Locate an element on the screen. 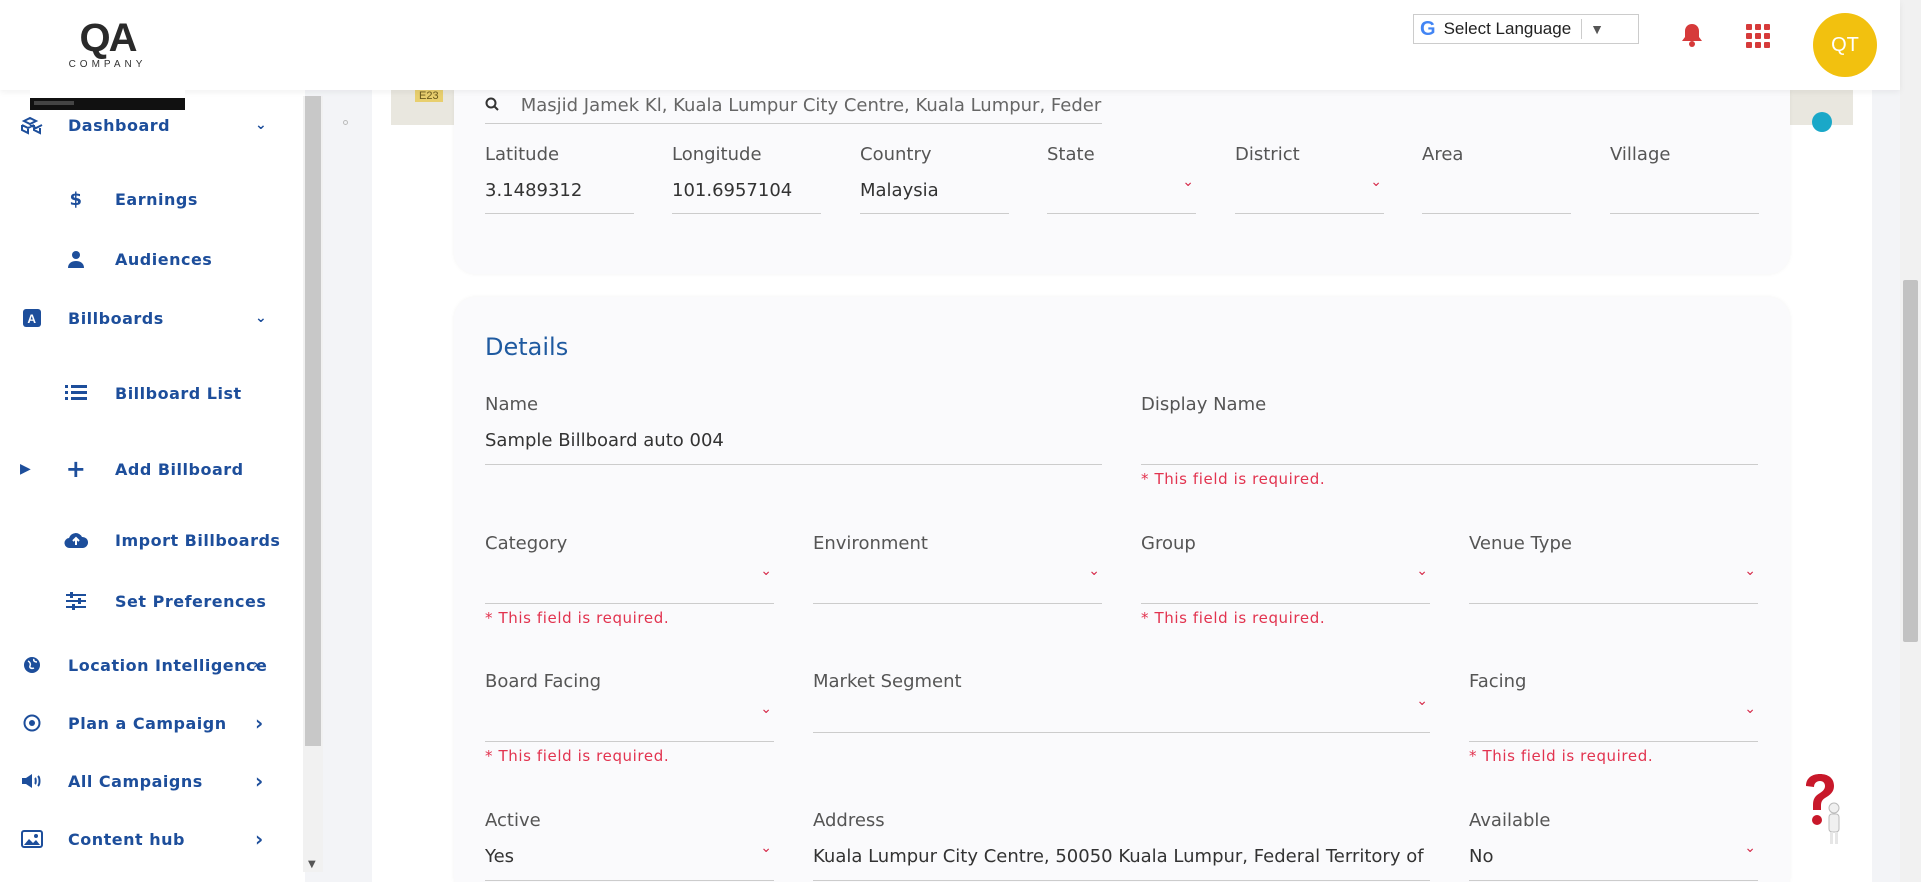  name-field: Name Sample Billboard auto 004 is located at coordinates (793, 430).